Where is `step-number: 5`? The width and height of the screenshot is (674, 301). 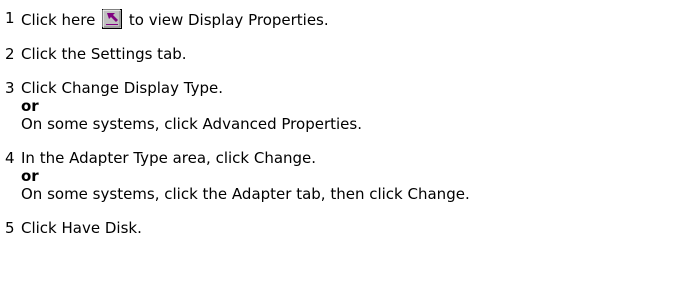
step-number: 5 is located at coordinates (10, 228).